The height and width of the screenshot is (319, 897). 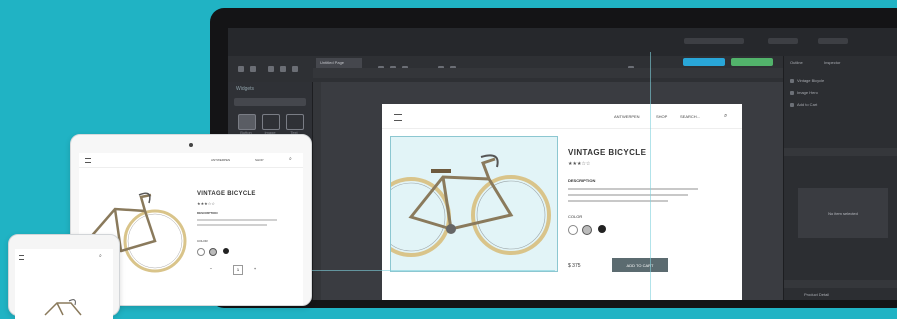 What do you see at coordinates (783, 41) in the screenshot?
I see `user-menu` at bounding box center [783, 41].